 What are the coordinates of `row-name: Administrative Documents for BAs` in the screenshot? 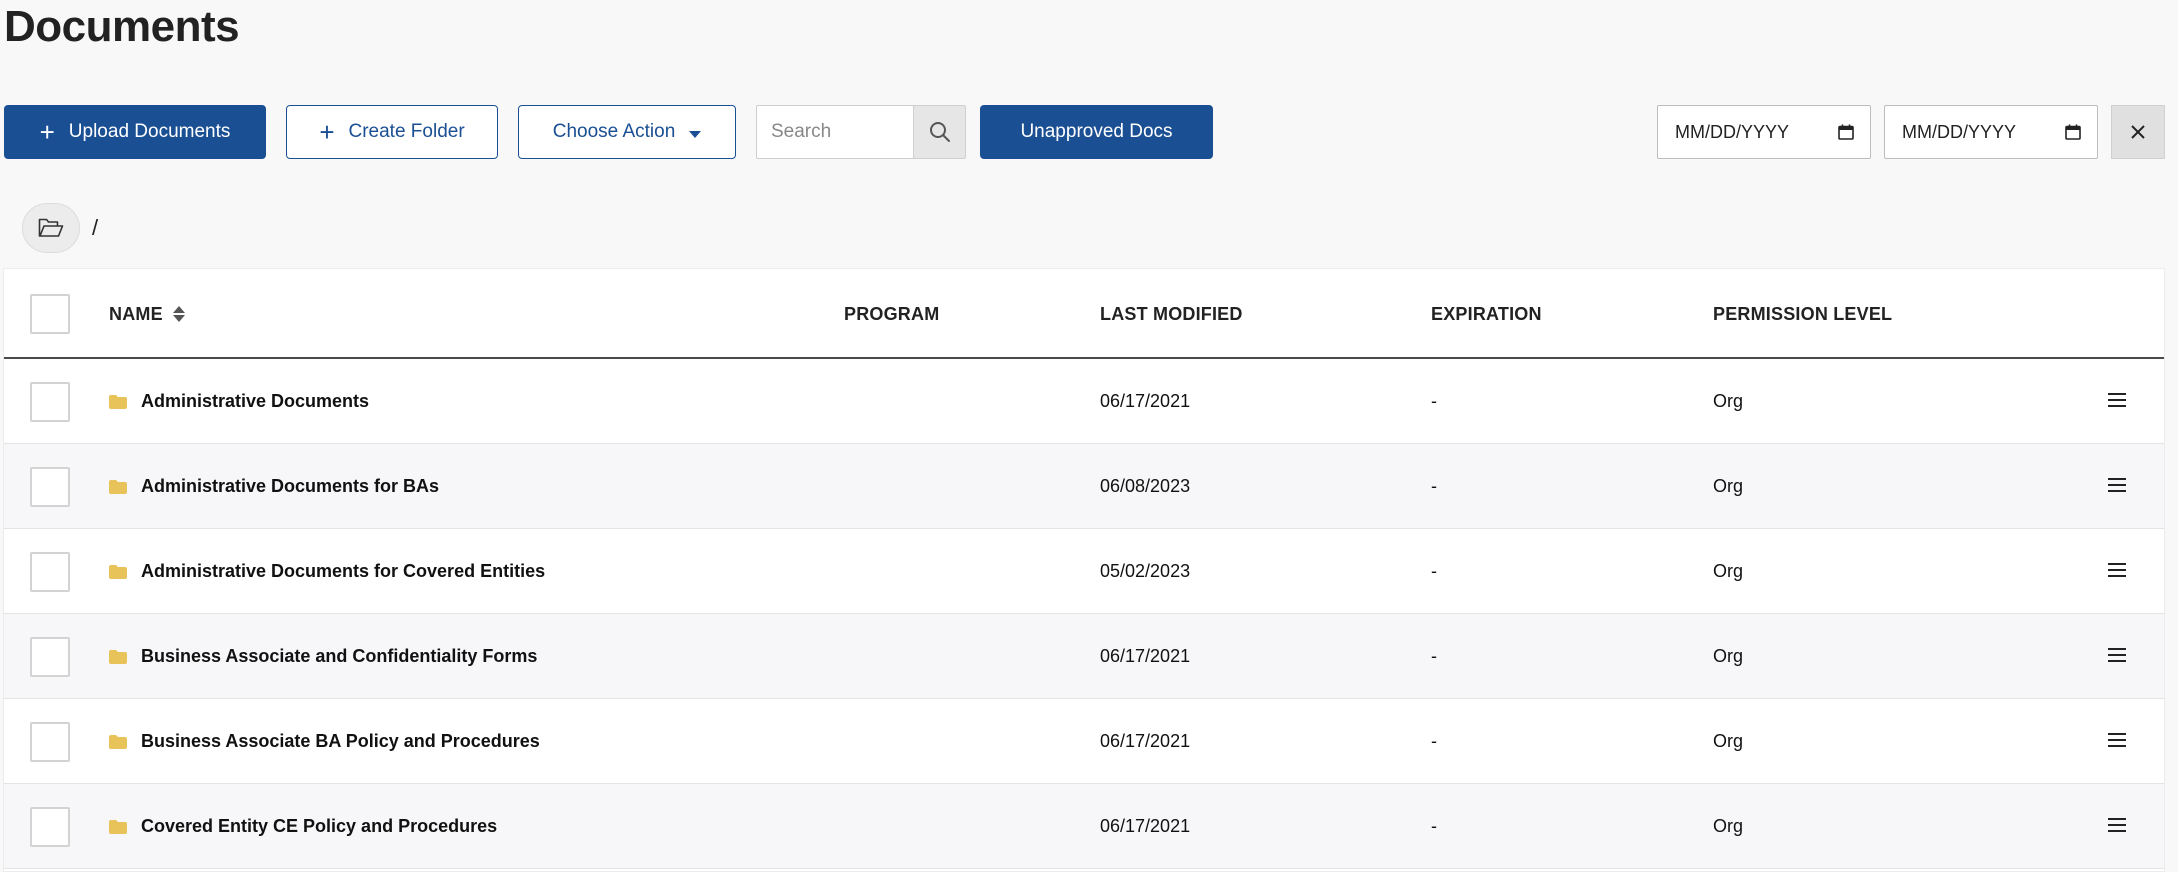 It's located at (290, 486).